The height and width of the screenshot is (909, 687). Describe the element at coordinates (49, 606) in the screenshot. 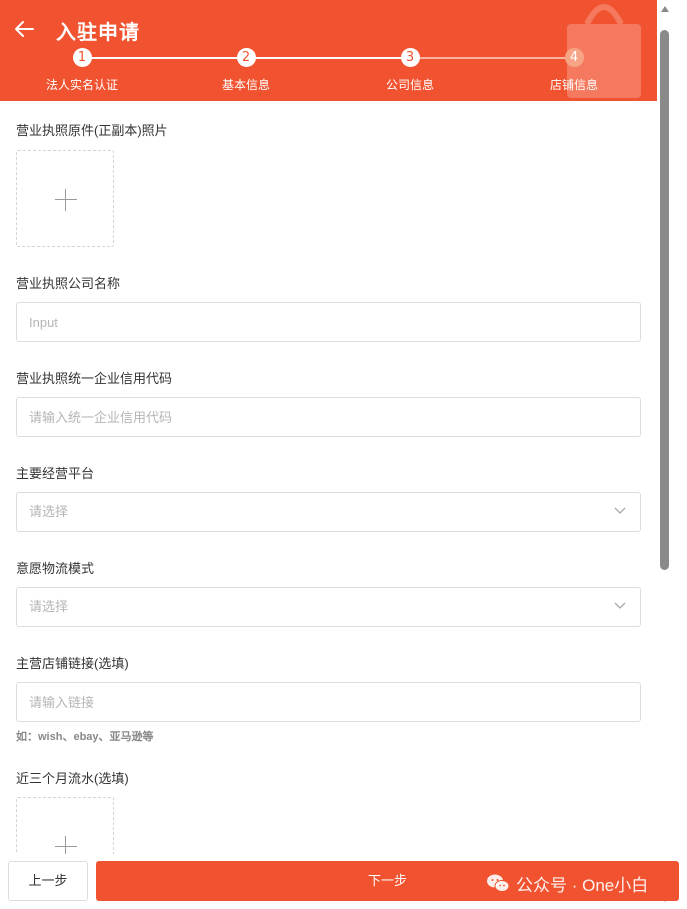

I see `logistics-select-placeholder: 请选择` at that location.